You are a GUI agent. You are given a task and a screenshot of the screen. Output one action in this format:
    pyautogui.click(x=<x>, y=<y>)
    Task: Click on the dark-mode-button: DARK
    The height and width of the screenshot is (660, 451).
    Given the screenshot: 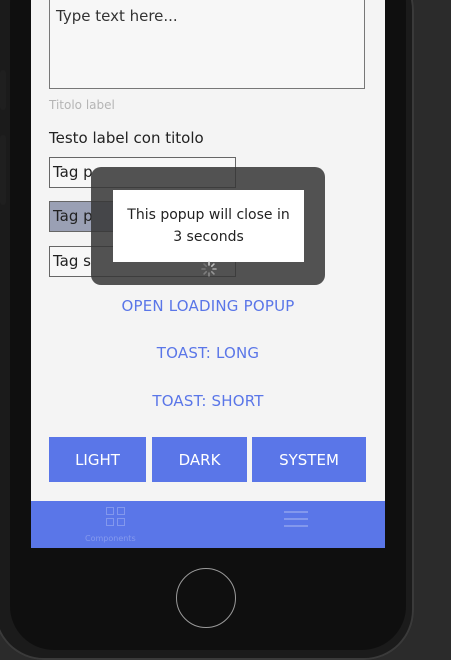 What is the action you would take?
    pyautogui.click(x=199, y=459)
    